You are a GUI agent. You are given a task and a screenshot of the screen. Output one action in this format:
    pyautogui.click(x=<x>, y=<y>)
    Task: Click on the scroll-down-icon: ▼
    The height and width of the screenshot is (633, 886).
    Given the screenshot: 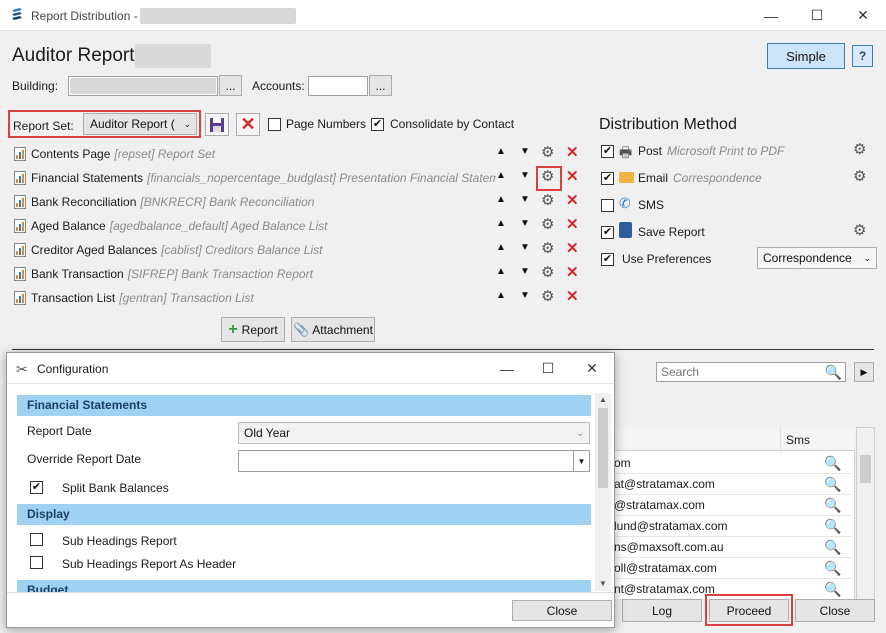 What is the action you would take?
    pyautogui.click(x=603, y=584)
    